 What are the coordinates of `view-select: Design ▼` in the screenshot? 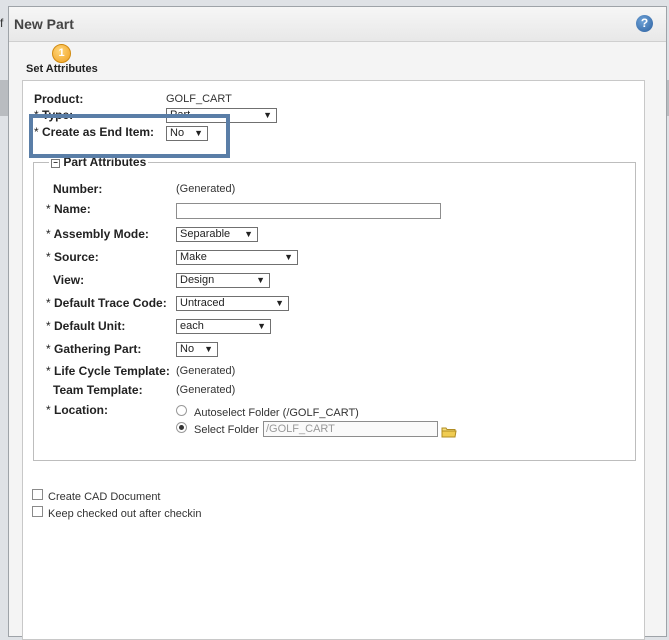 It's located at (223, 280).